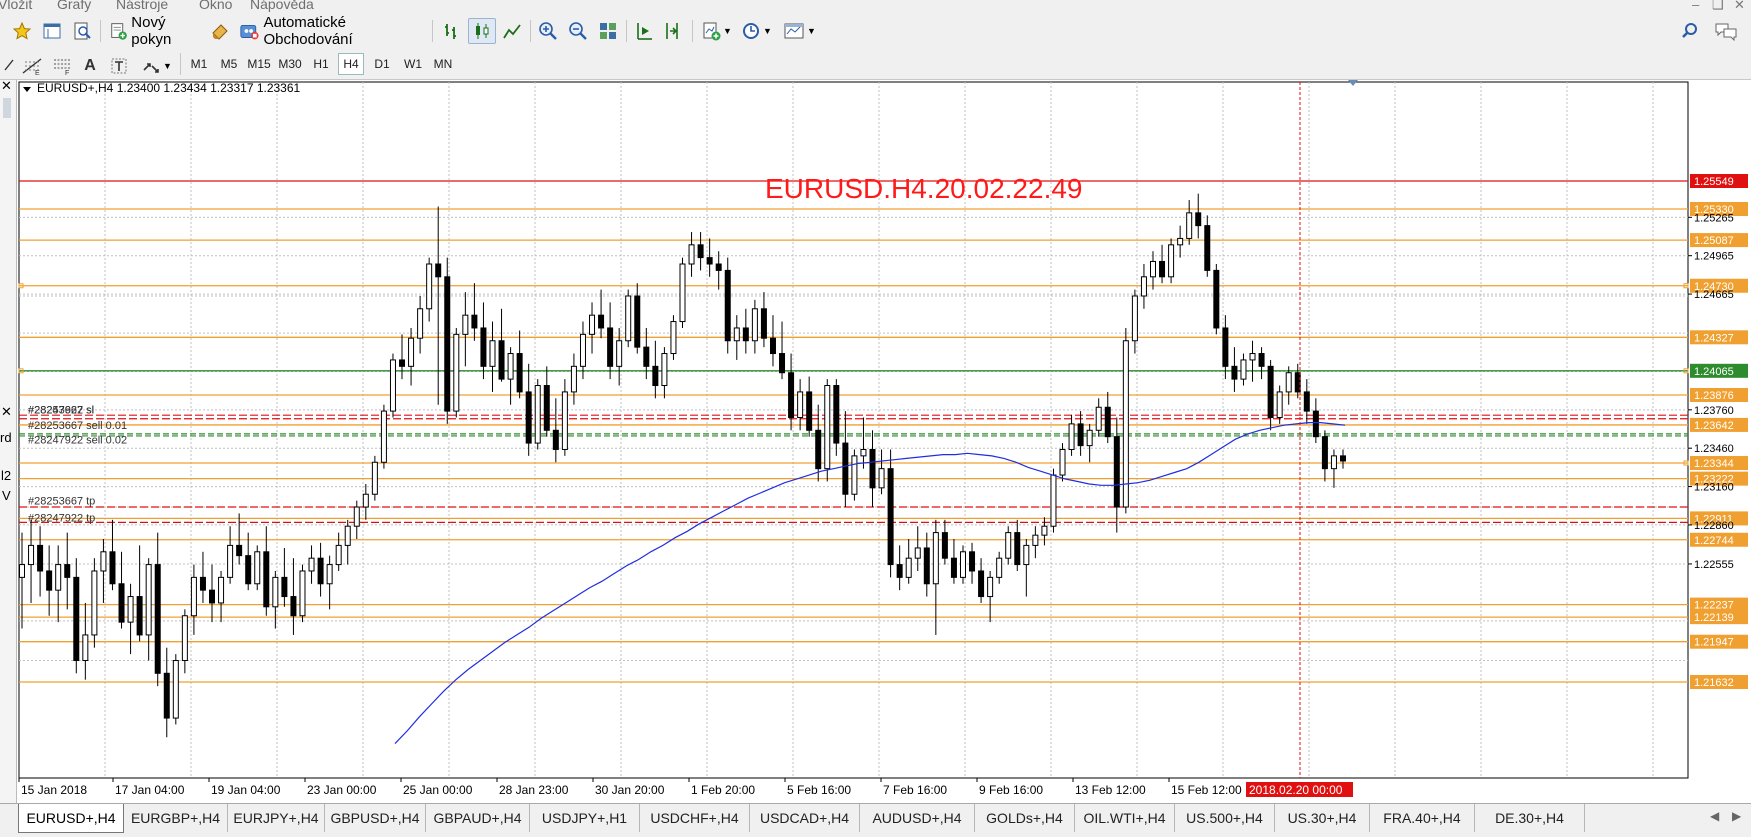  Describe the element at coordinates (1718, 6) in the screenshot. I see `restore-window-button: ❑` at that location.